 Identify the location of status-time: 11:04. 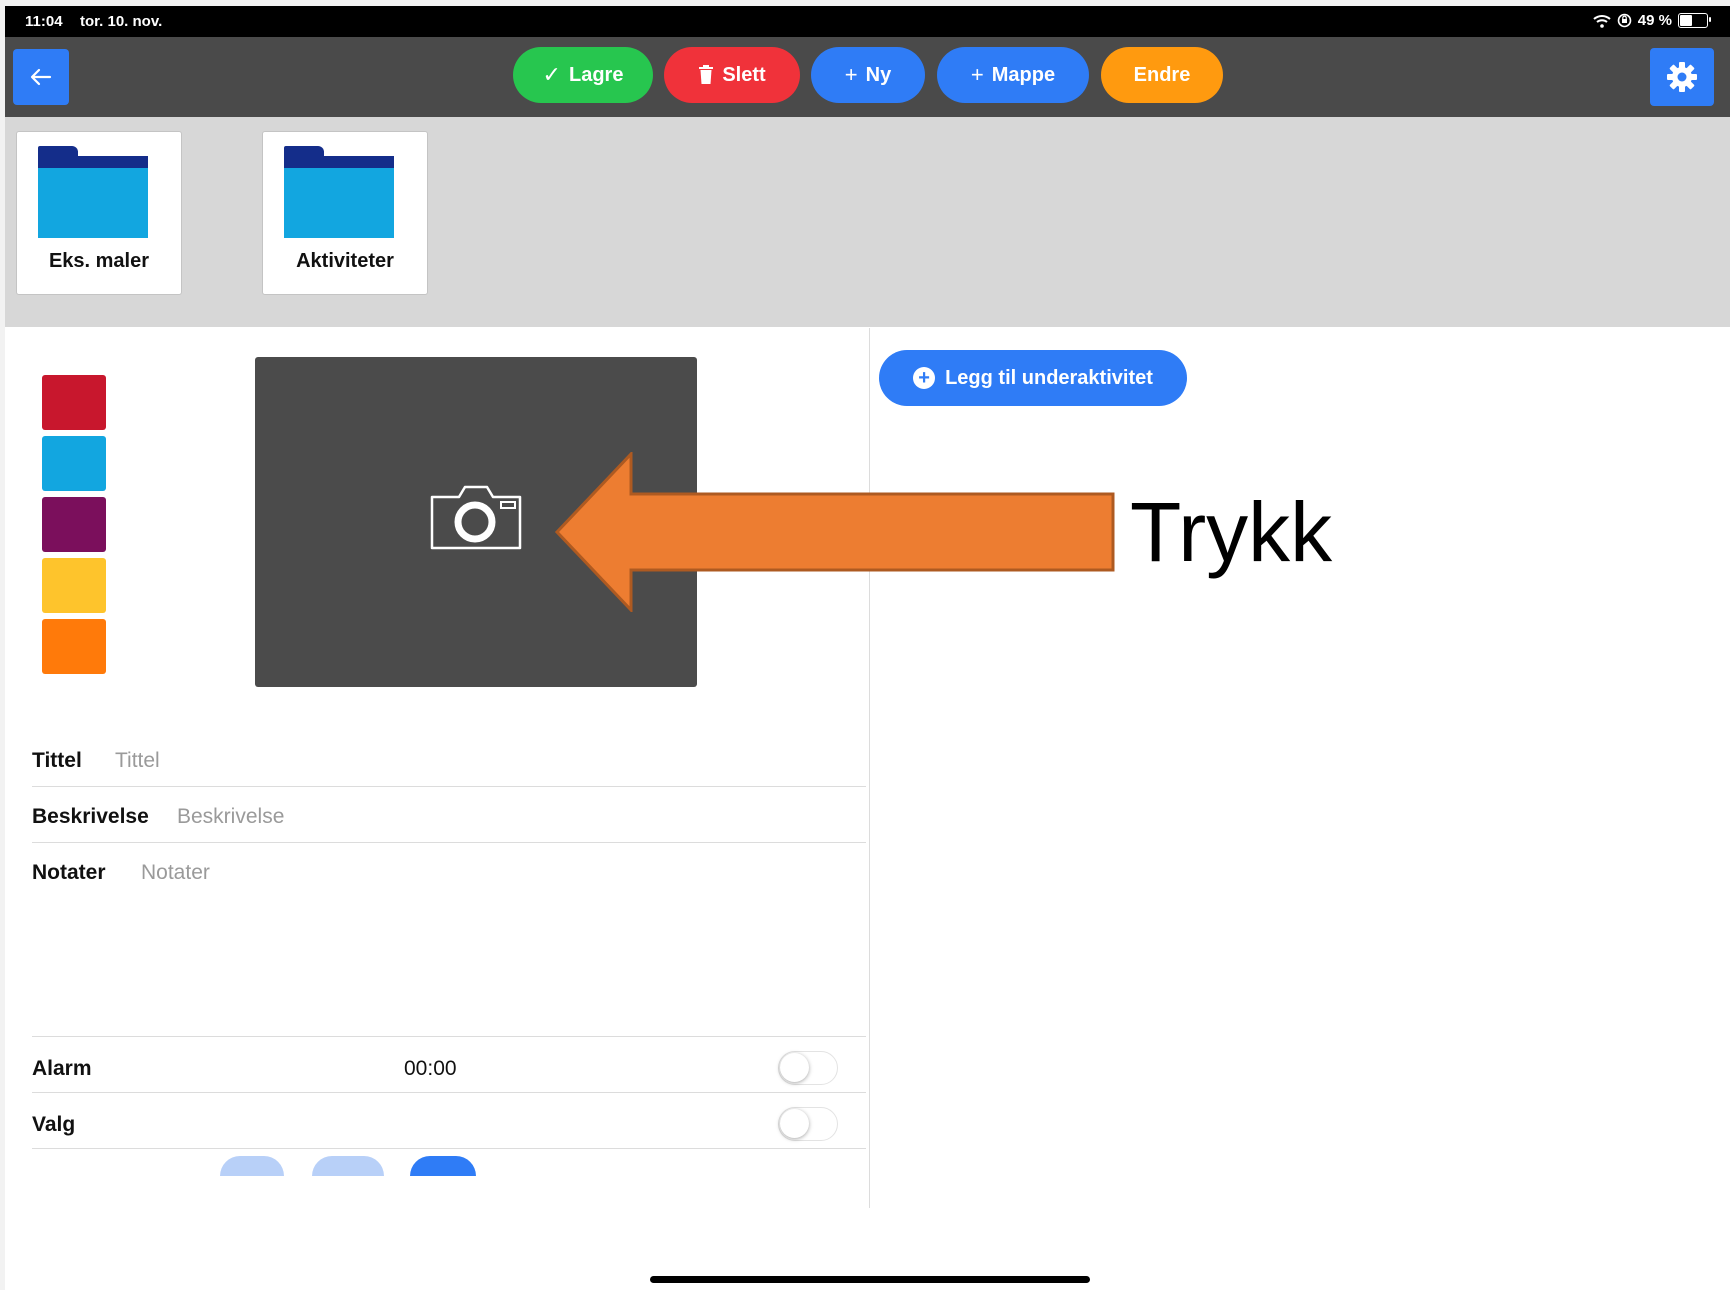
(44, 21).